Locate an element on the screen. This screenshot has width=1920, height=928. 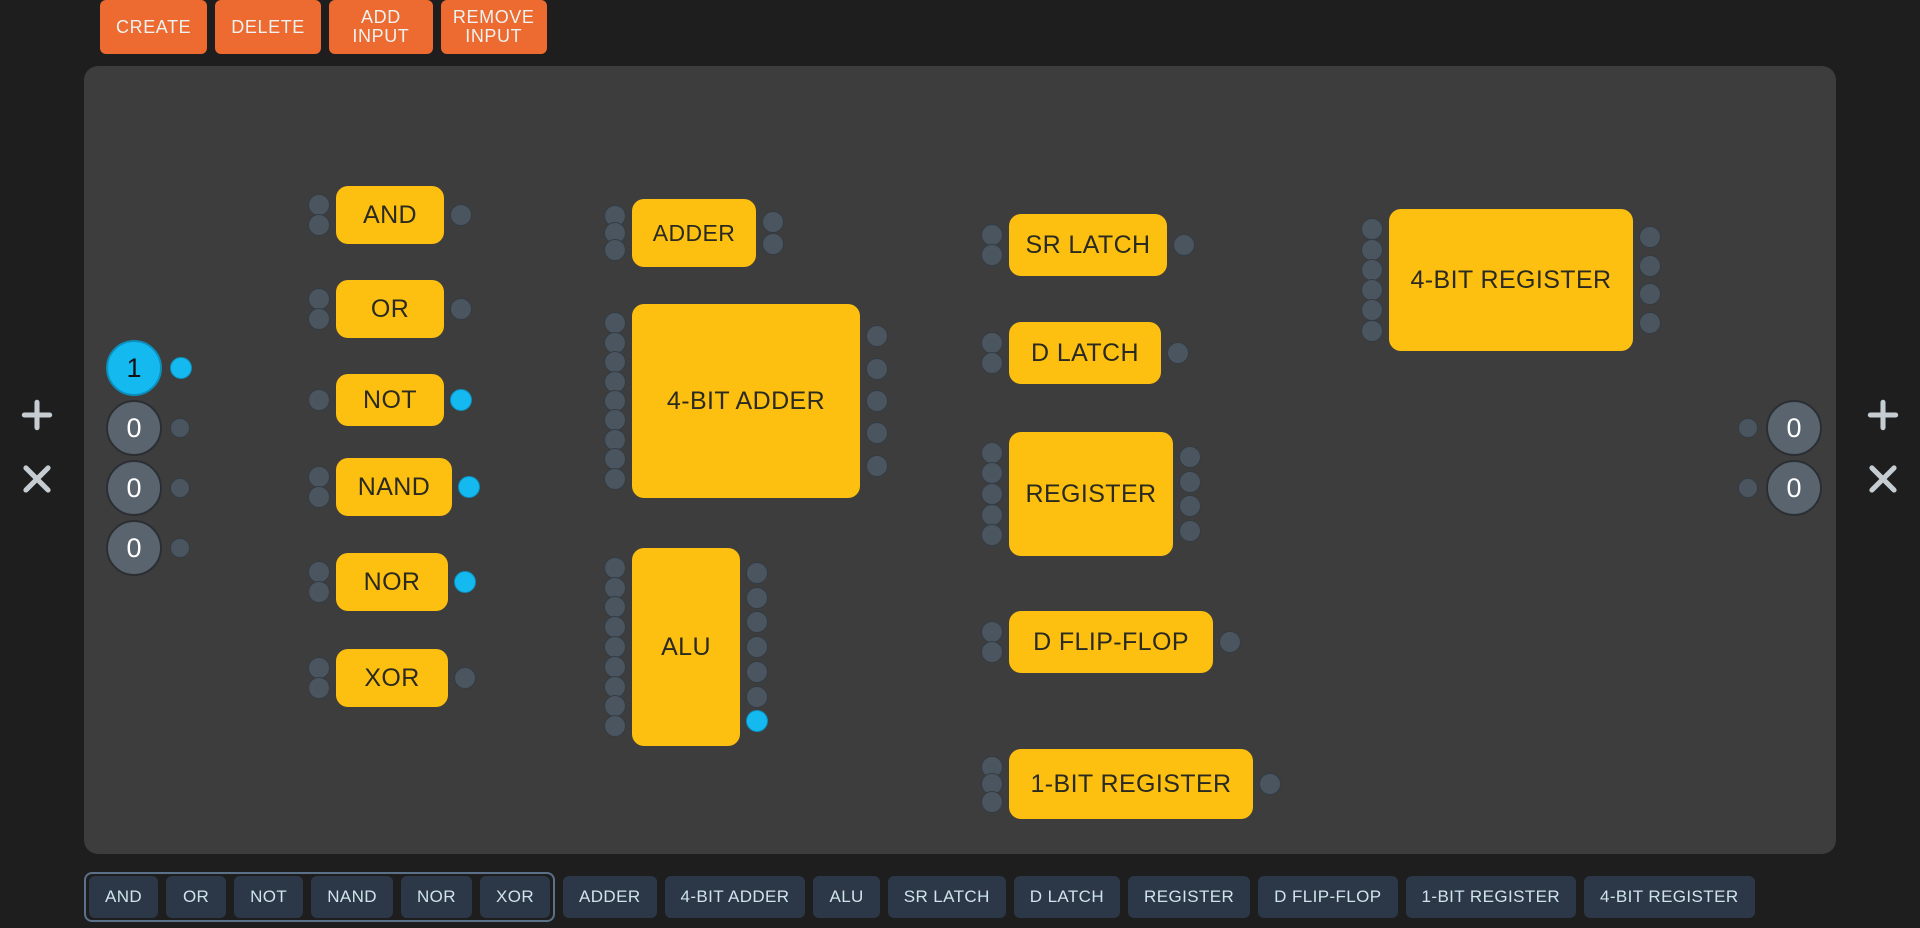
palette-sr-latch: SR LATCH is located at coordinates (946, 897).